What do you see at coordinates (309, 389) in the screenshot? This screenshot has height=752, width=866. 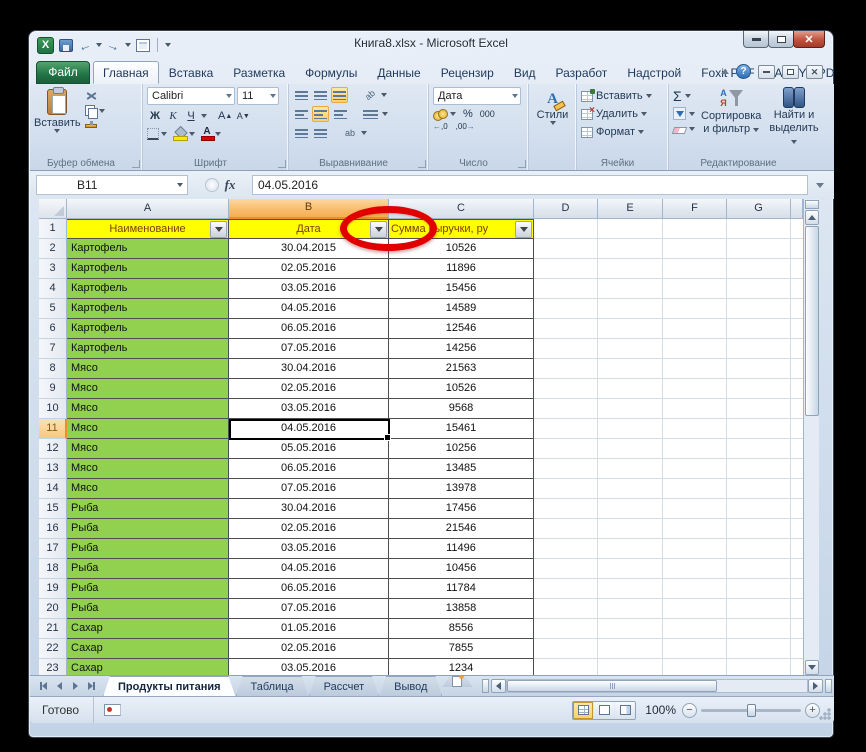 I see `cell-B9: 02.05.2016` at bounding box center [309, 389].